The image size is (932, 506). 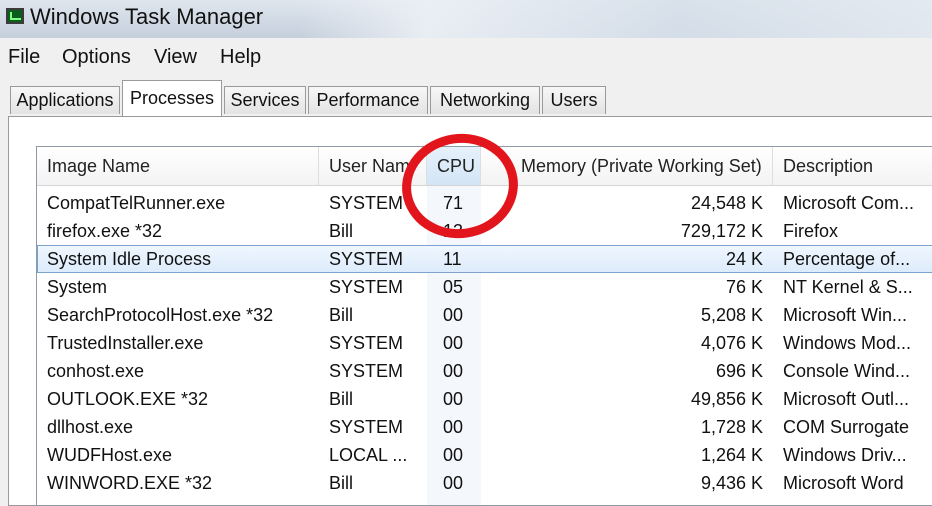 I want to click on column-header-description: Description, so click(x=852, y=166).